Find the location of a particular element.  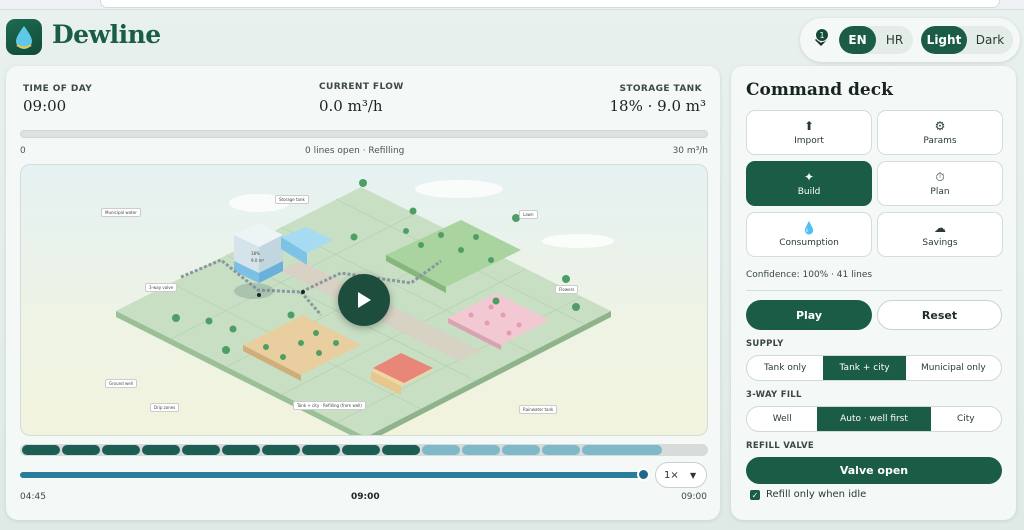

language-toggle: EN HR is located at coordinates (876, 40).